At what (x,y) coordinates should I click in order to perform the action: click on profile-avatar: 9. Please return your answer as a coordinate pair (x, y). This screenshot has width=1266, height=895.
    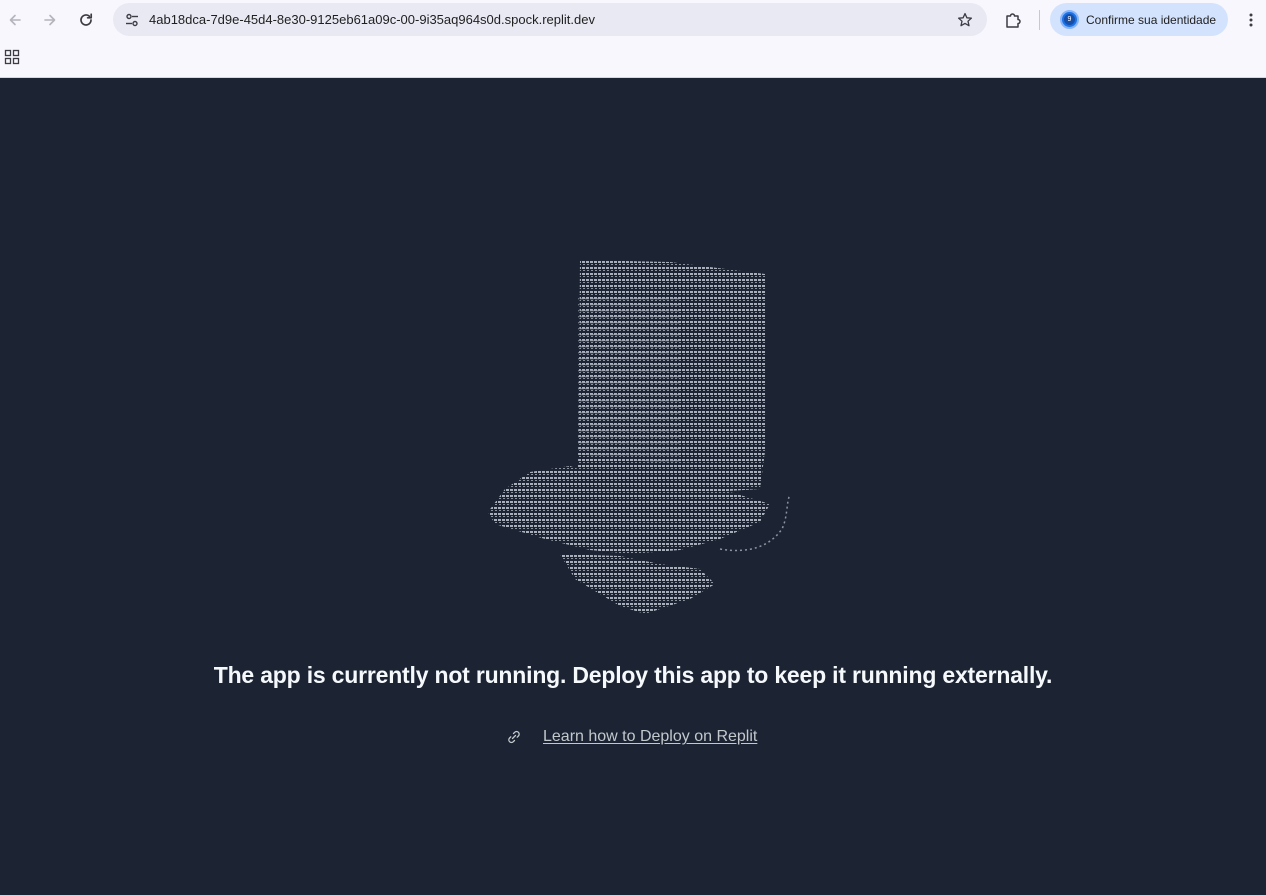
    Looking at the image, I should click on (1069, 19).